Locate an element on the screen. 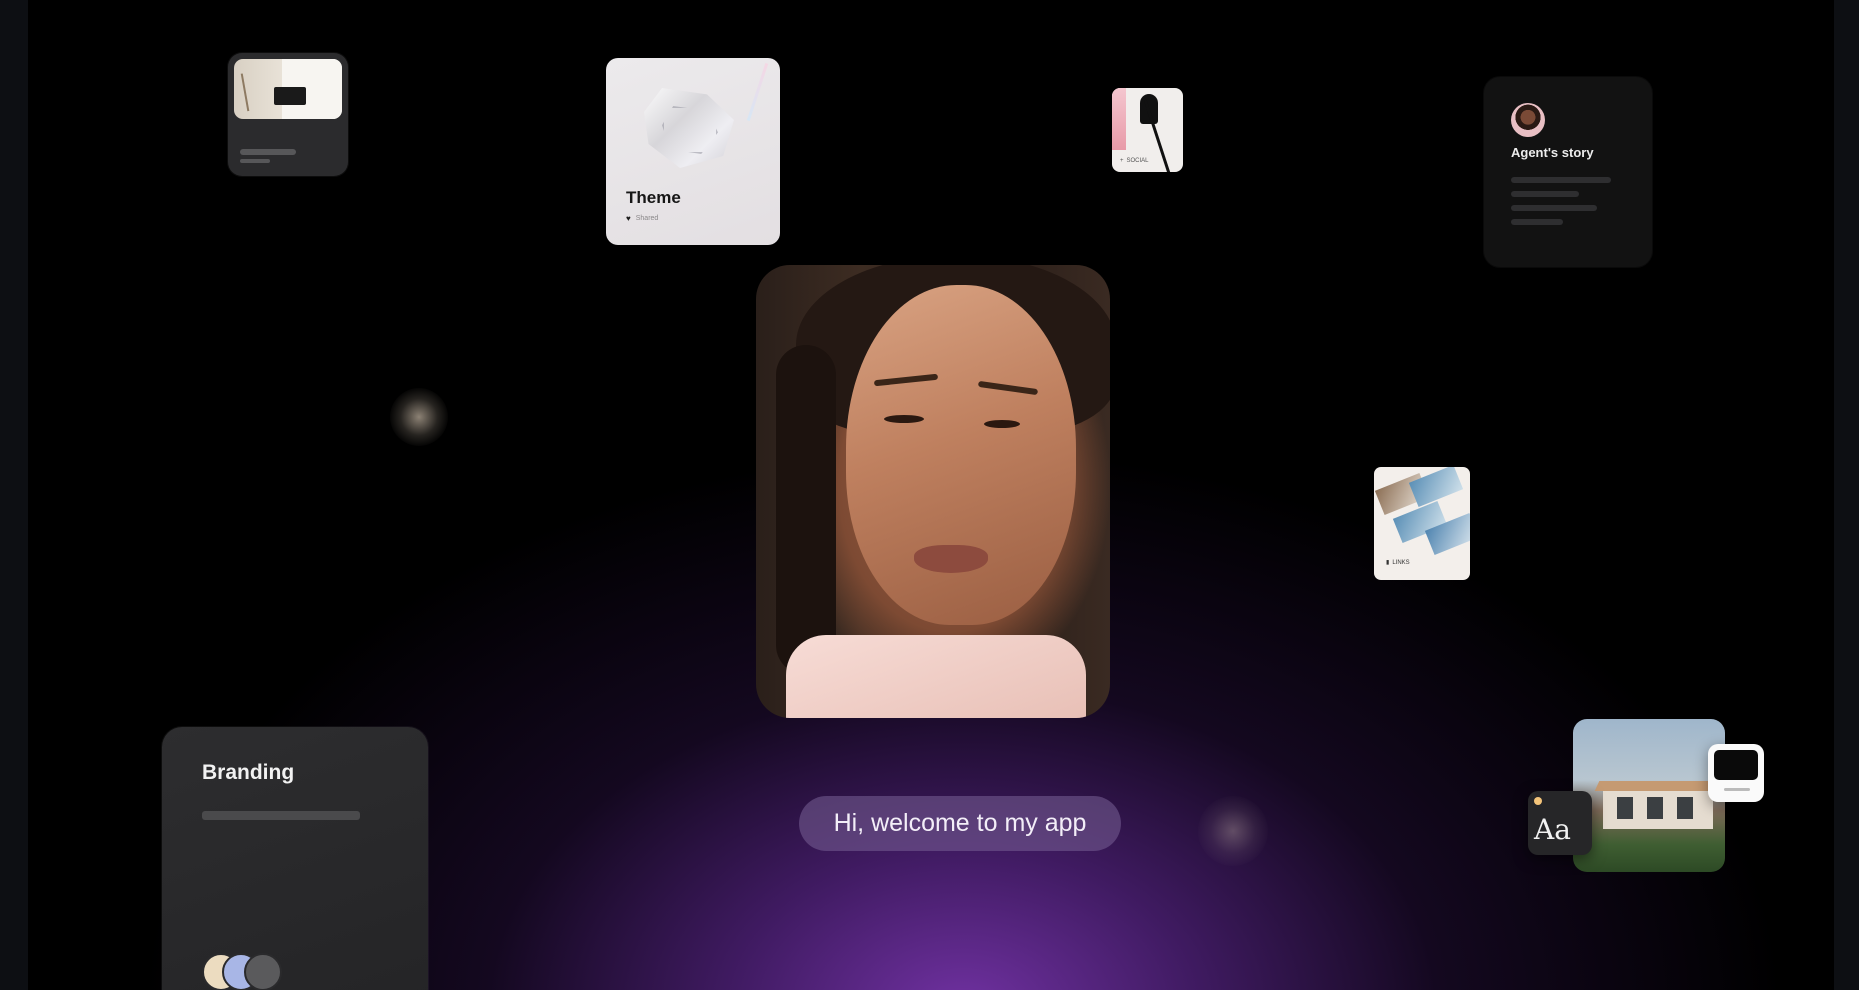 The height and width of the screenshot is (990, 1859). theme-card: Theme ♥ Shared is located at coordinates (693, 151).